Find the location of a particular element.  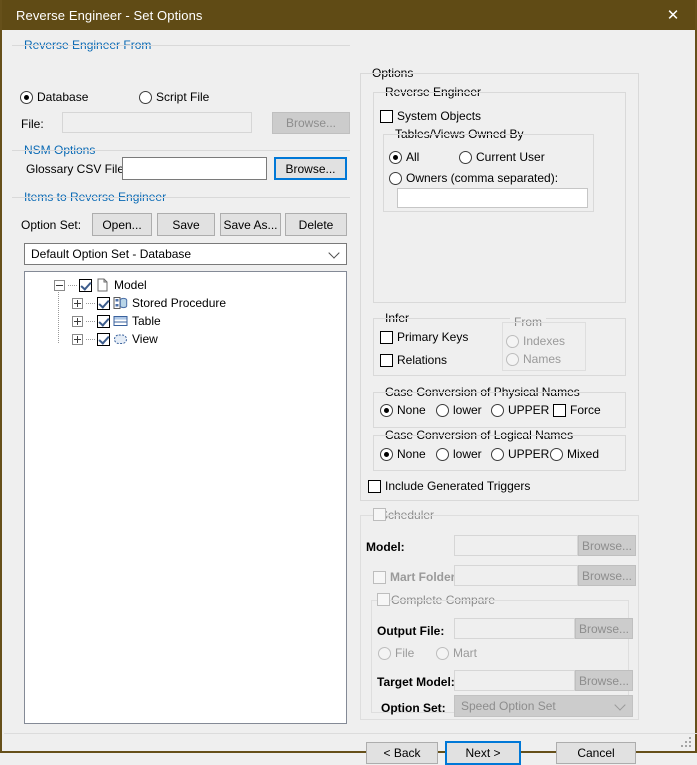

radio-physical-lower: lower is located at coordinates (459, 410).